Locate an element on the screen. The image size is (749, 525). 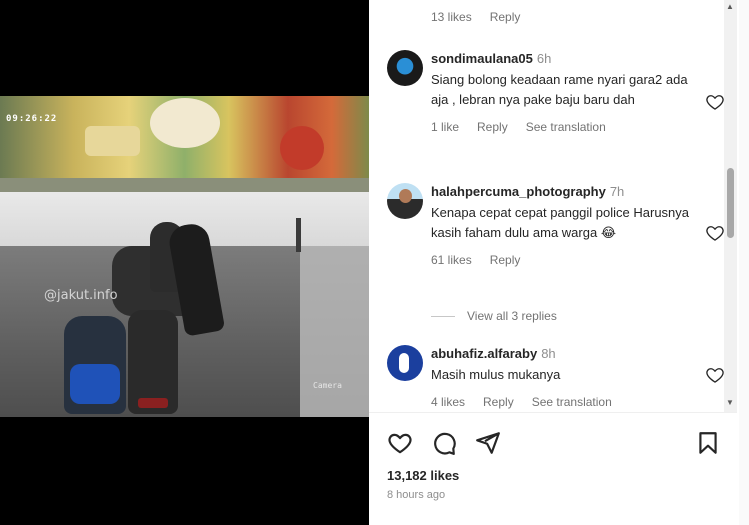
comment-likes: 61 likes is located at coordinates (451, 260).